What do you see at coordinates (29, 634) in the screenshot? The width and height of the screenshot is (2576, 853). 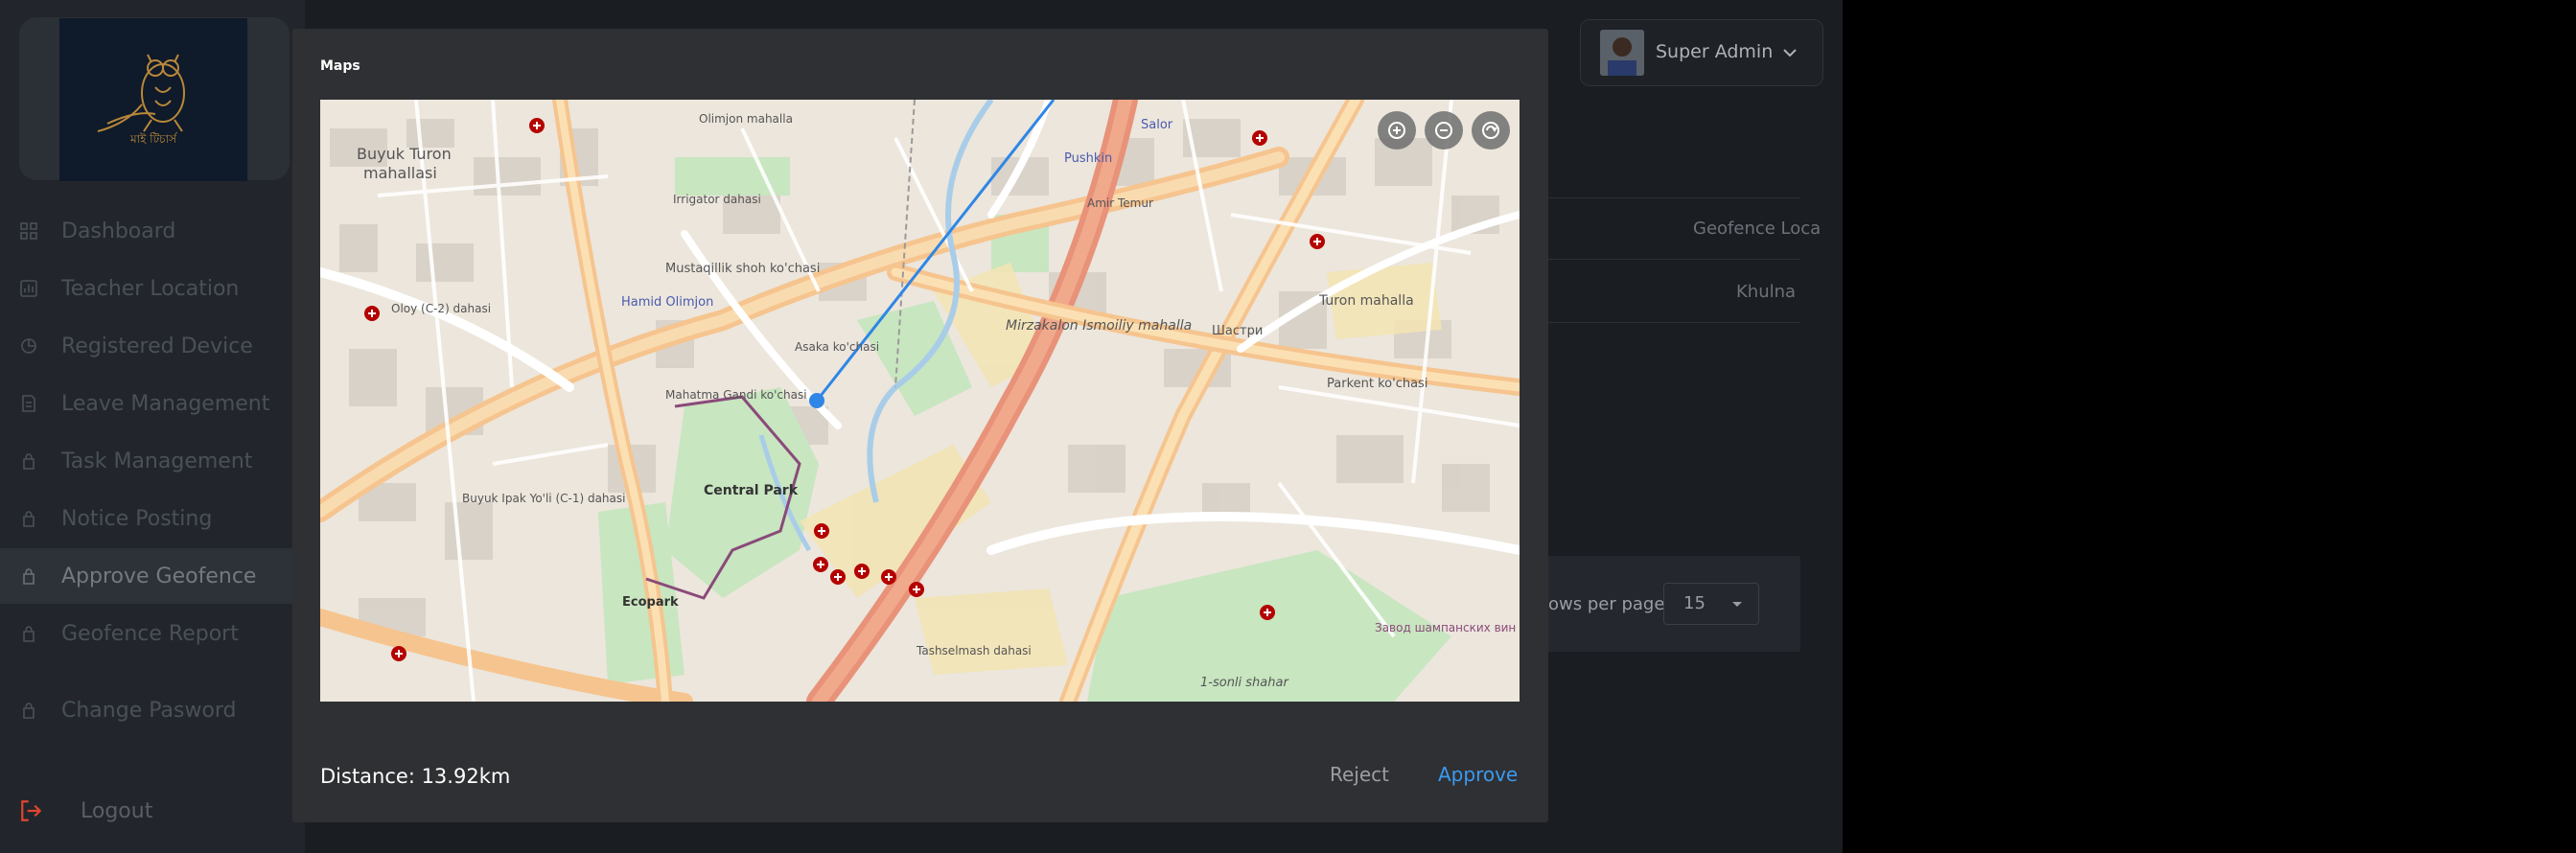 I see `report-icon` at bounding box center [29, 634].